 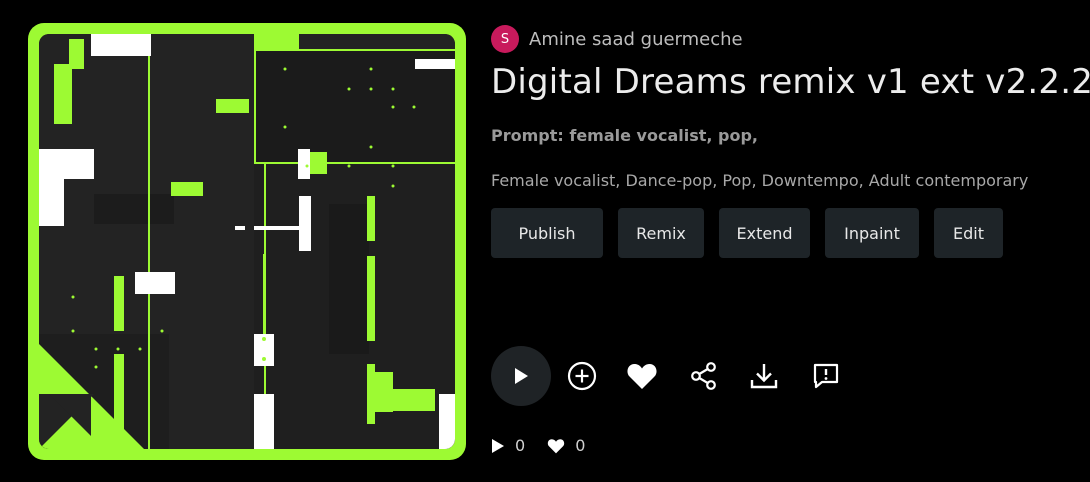 I want to click on inpaint-button: Inpaint, so click(x=872, y=233).